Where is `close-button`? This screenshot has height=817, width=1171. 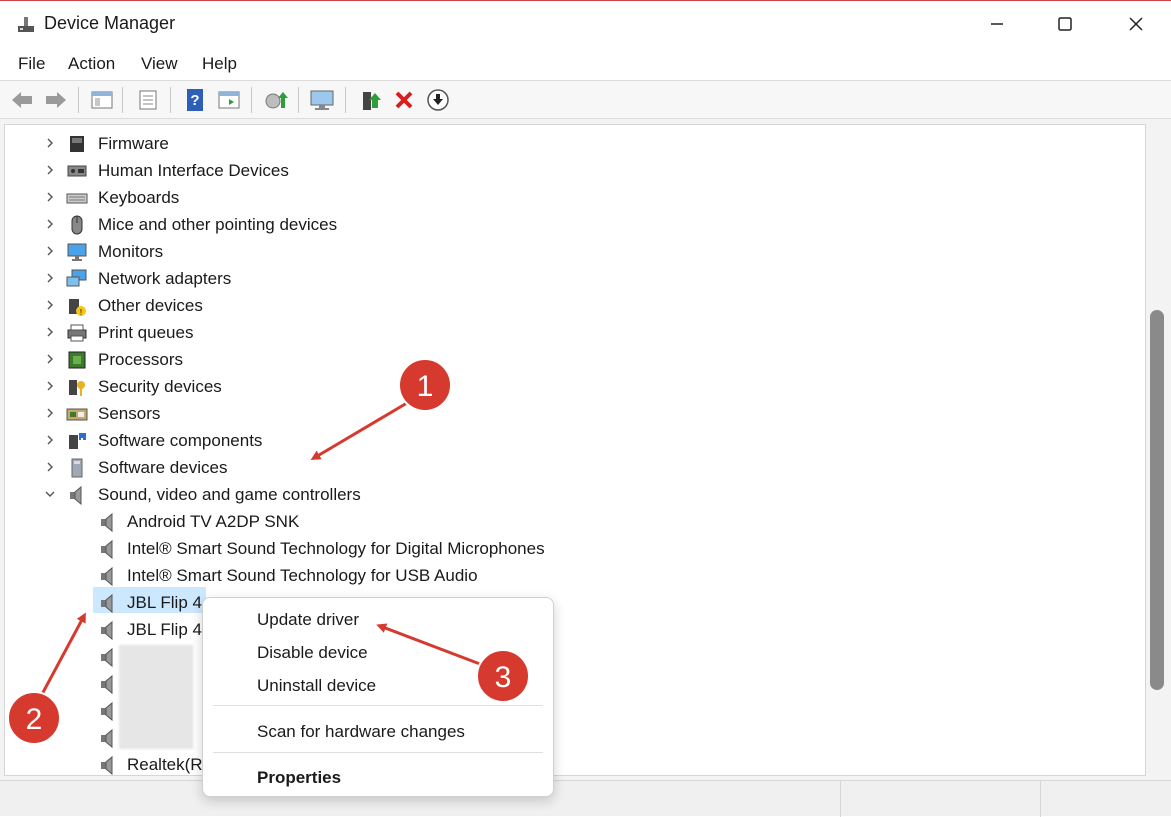
close-button is located at coordinates (1136, 24).